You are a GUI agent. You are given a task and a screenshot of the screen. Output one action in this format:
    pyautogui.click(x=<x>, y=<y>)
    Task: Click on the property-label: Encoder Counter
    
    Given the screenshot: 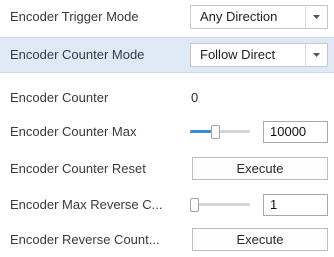 What is the action you would take?
    pyautogui.click(x=59, y=97)
    